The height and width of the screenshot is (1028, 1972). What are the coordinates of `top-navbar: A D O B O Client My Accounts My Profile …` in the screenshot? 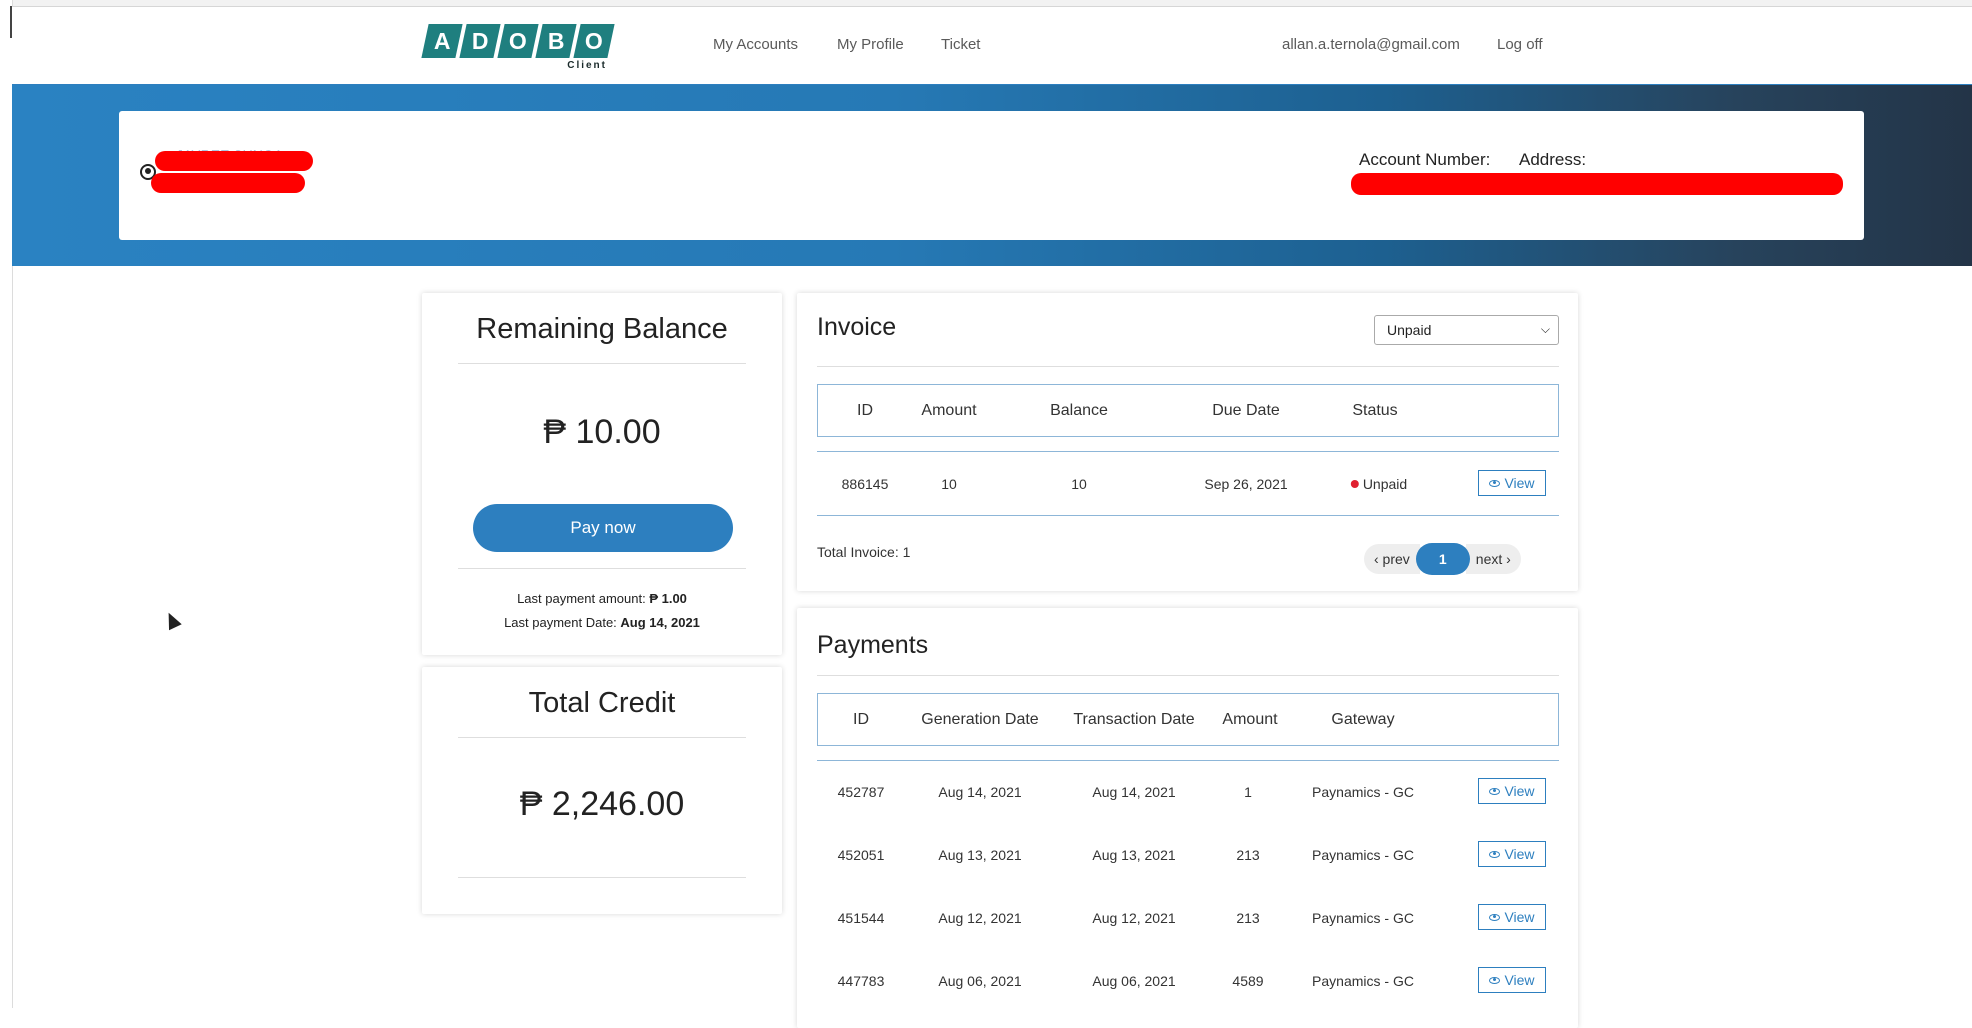 It's located at (992, 46).